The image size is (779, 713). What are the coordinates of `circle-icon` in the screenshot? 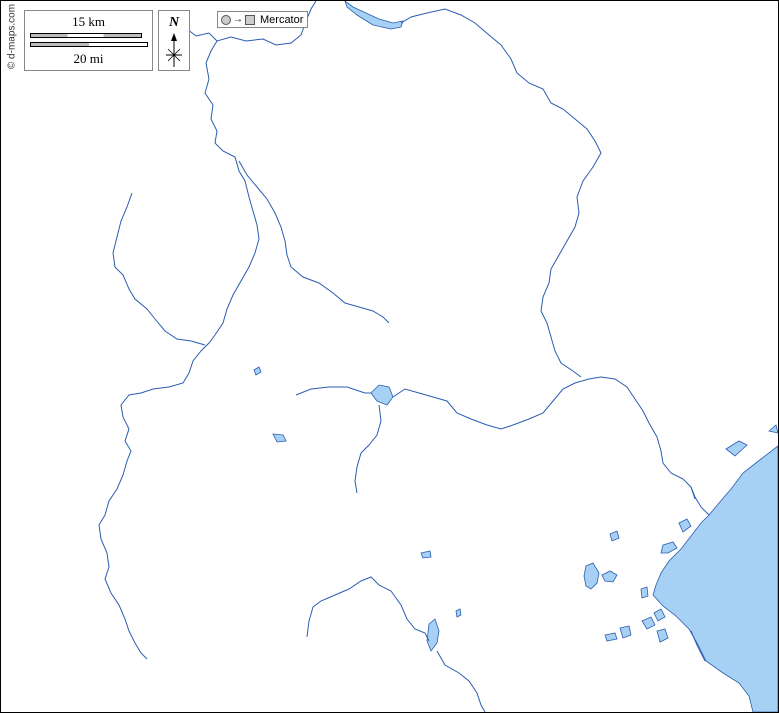 It's located at (226, 19).